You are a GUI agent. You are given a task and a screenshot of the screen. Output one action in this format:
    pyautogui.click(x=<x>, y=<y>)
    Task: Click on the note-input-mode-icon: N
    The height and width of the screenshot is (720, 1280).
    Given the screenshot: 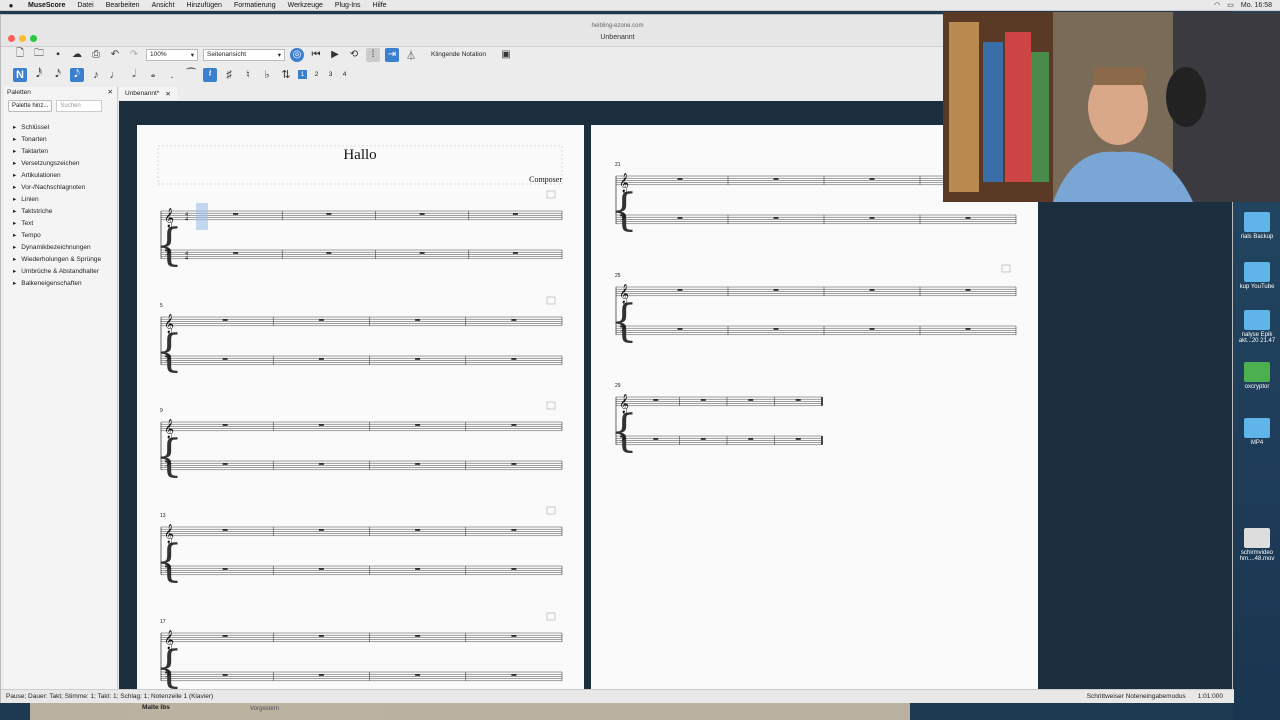 What is the action you would take?
    pyautogui.click(x=20, y=74)
    